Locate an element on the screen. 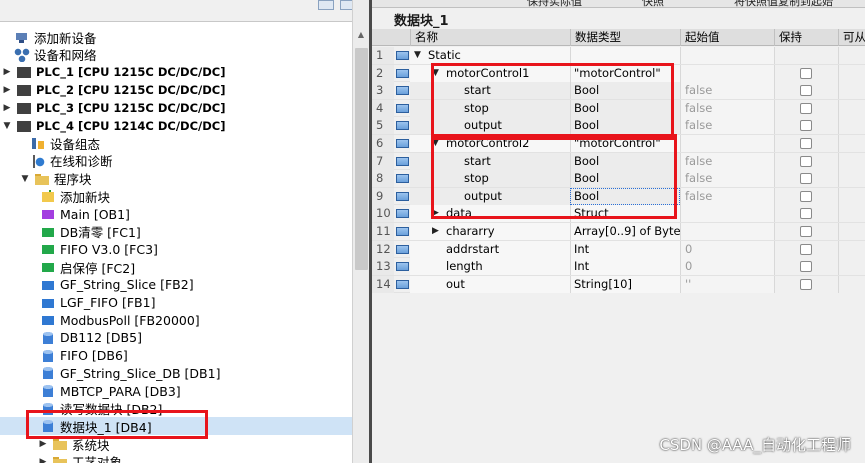 The height and width of the screenshot is (463, 865). tree-item: Main [OB1] is located at coordinates (176, 214).